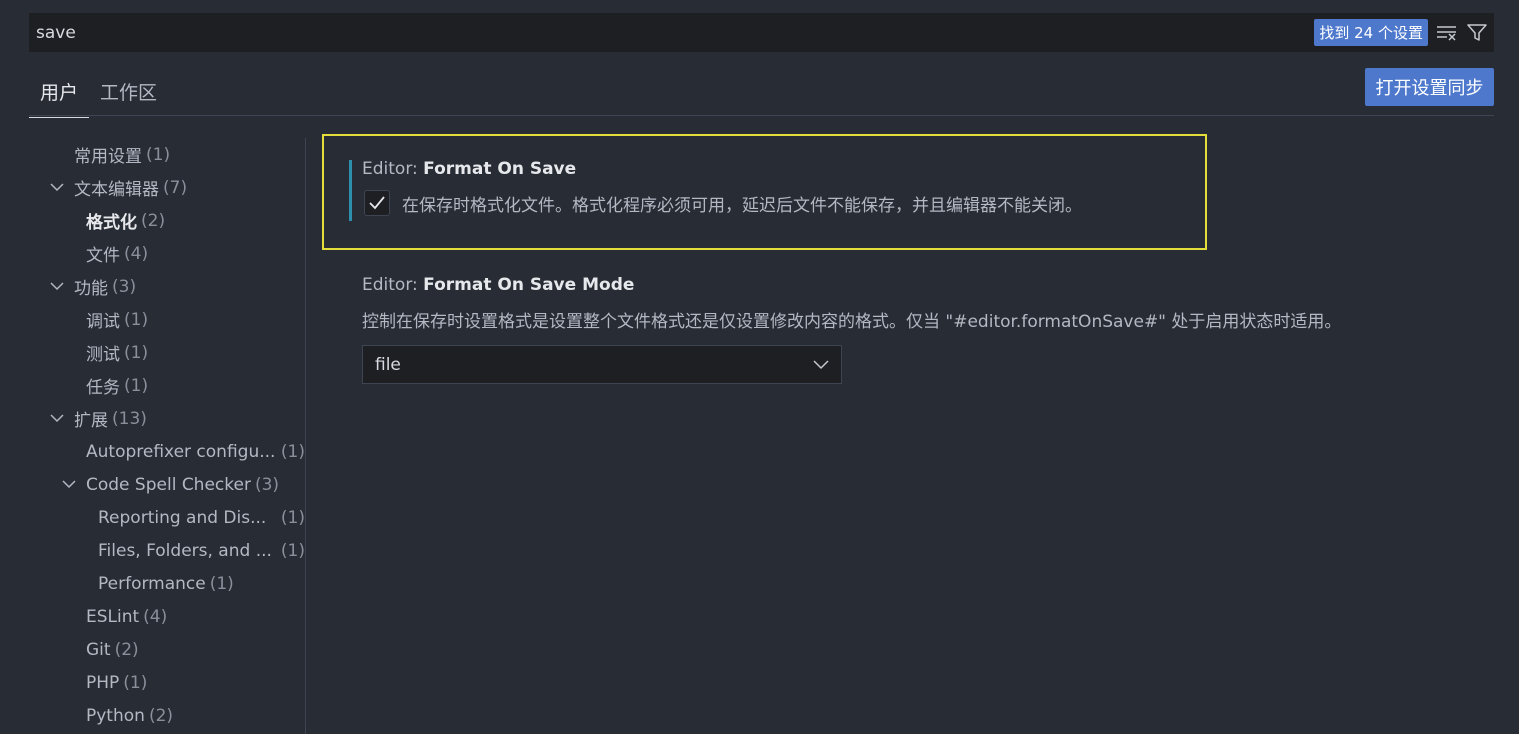 The width and height of the screenshot is (1519, 734). Describe the element at coordinates (111, 223) in the screenshot. I see `toc-item-label: 格式化` at that location.